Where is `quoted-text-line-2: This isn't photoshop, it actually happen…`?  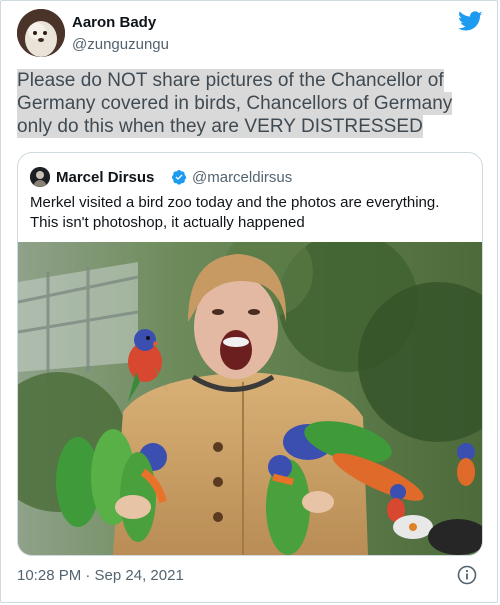
quoted-text-line-2: This isn't photoshop, it actually happen… is located at coordinates (167, 222).